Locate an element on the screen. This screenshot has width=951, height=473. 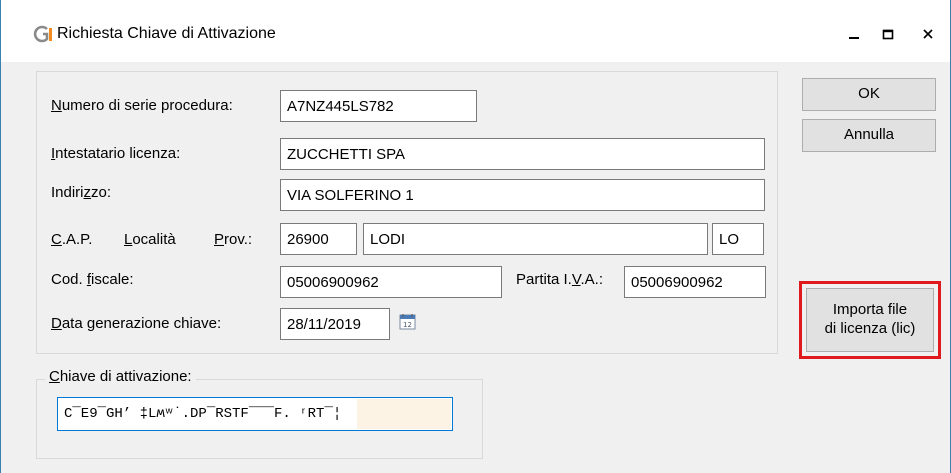
activation-key-label: Chiave di attivazione: is located at coordinates (120, 376).